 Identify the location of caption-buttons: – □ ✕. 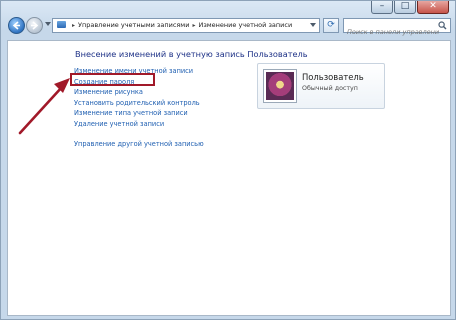
(410, 7).